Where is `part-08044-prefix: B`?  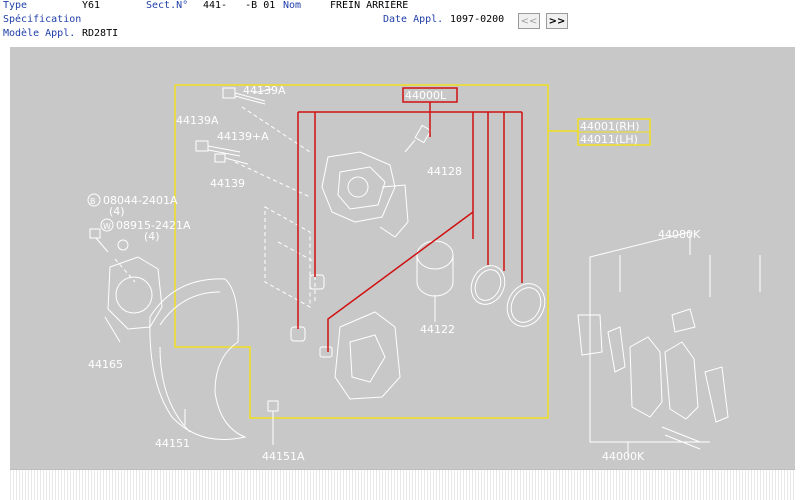 part-08044-prefix: B is located at coordinates (93, 201).